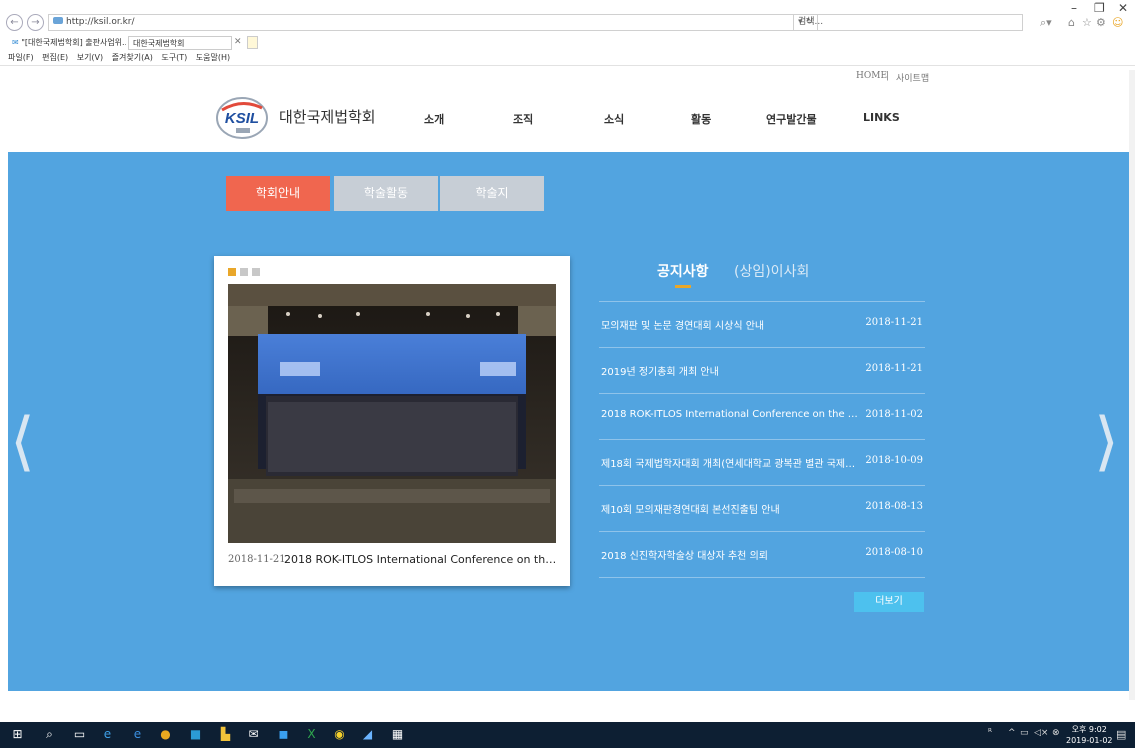 The height and width of the screenshot is (748, 1135). Describe the element at coordinates (1099, 8) in the screenshot. I see `maximize-icon: ❐` at that location.